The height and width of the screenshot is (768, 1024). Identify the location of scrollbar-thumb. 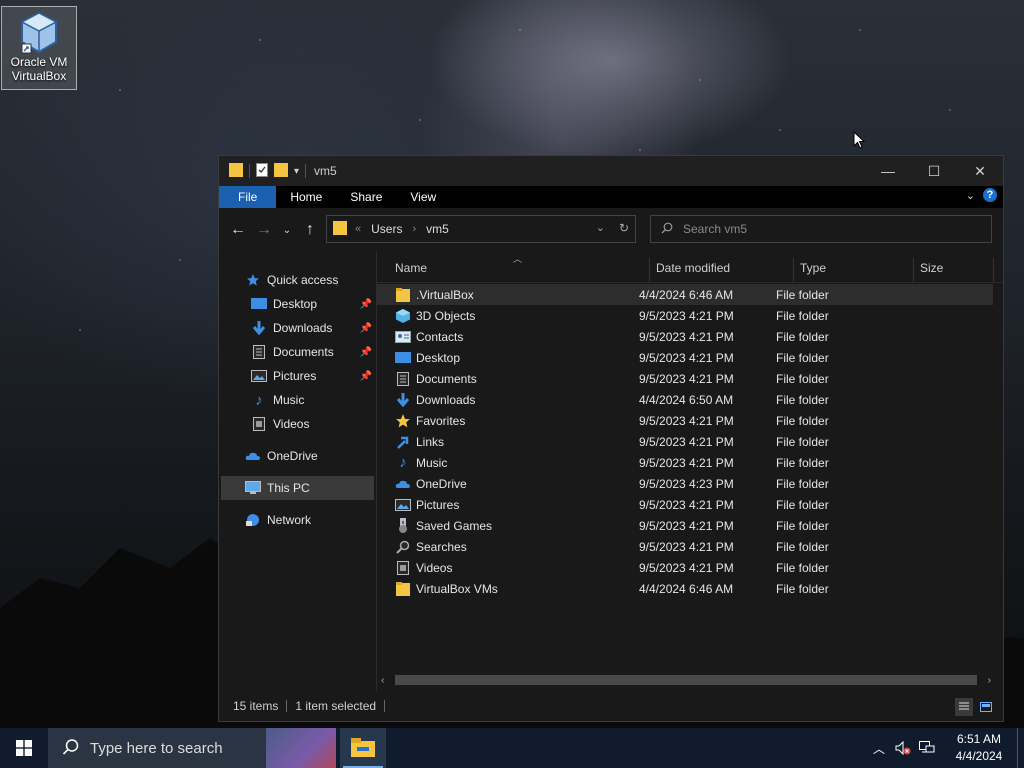
(686, 680).